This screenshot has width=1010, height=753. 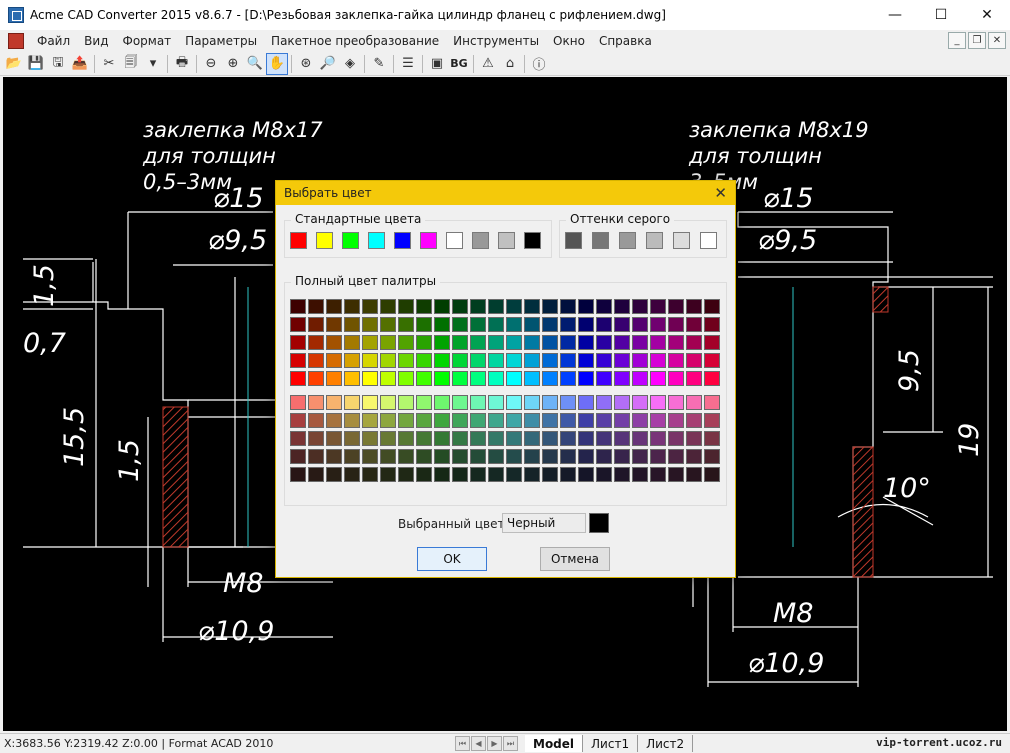 What do you see at coordinates (895, 15) in the screenshot?
I see `minimize-button: —` at bounding box center [895, 15].